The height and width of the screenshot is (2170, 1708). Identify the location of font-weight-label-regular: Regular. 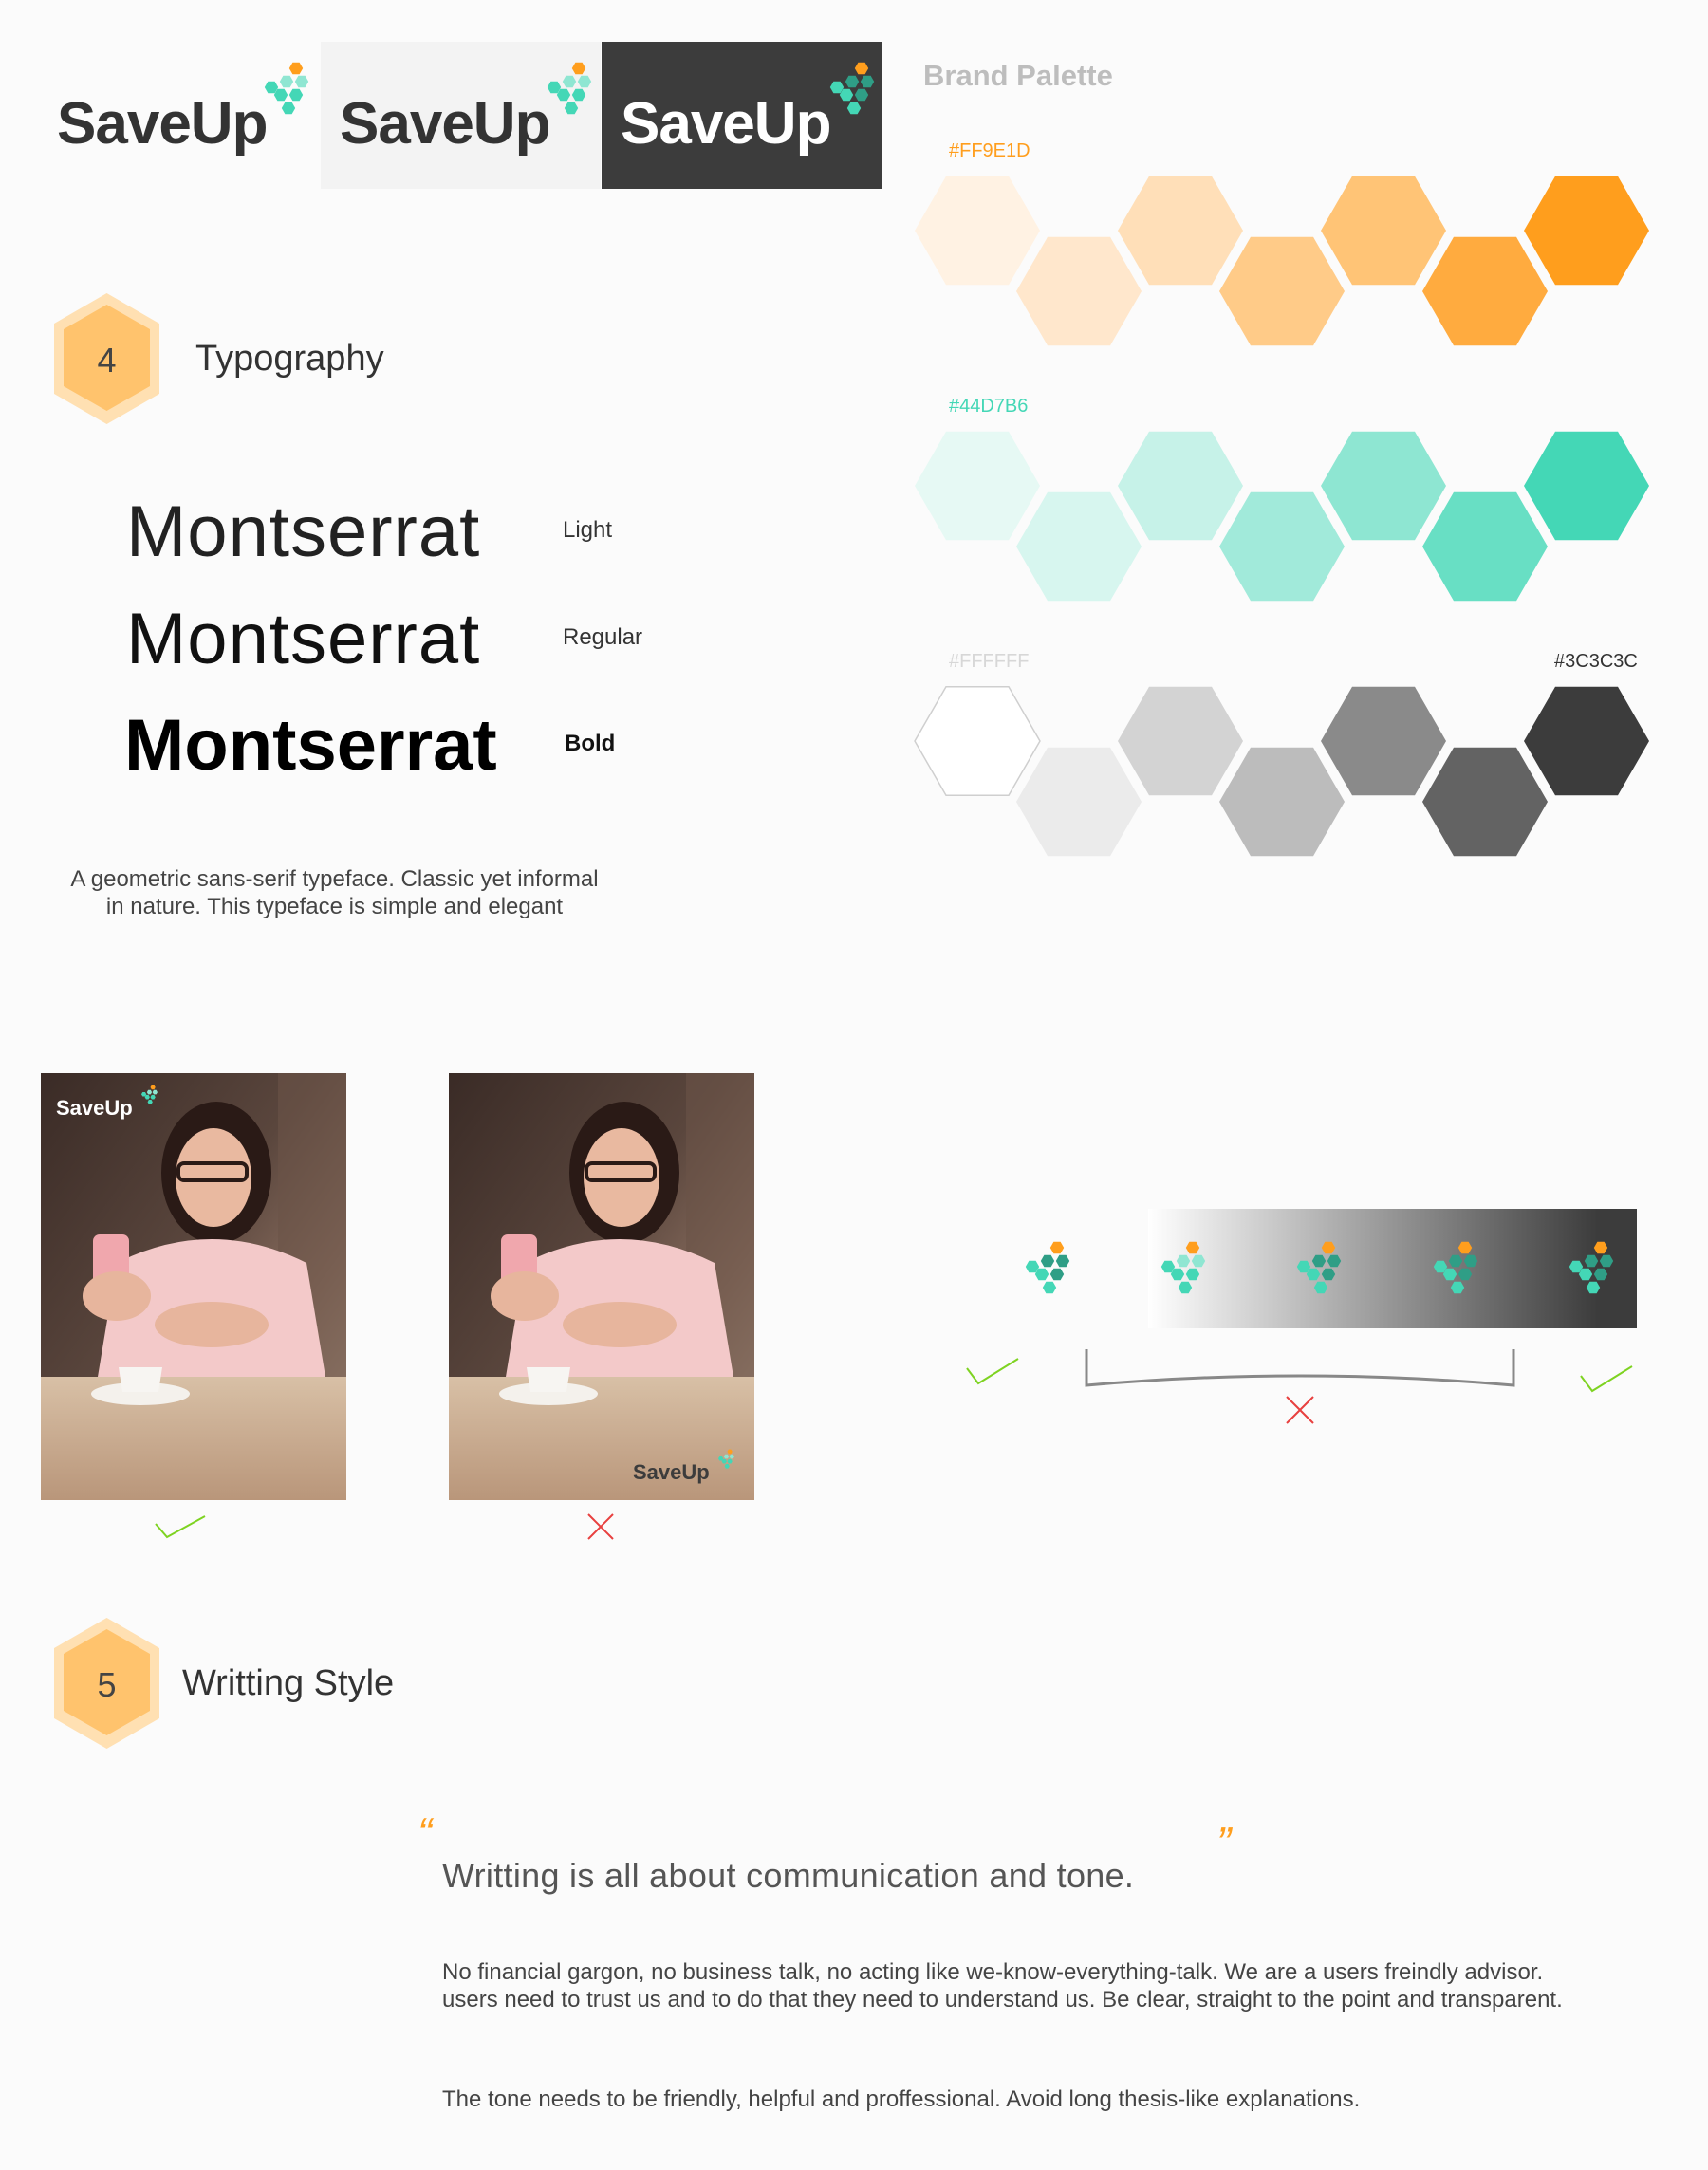
(603, 637).